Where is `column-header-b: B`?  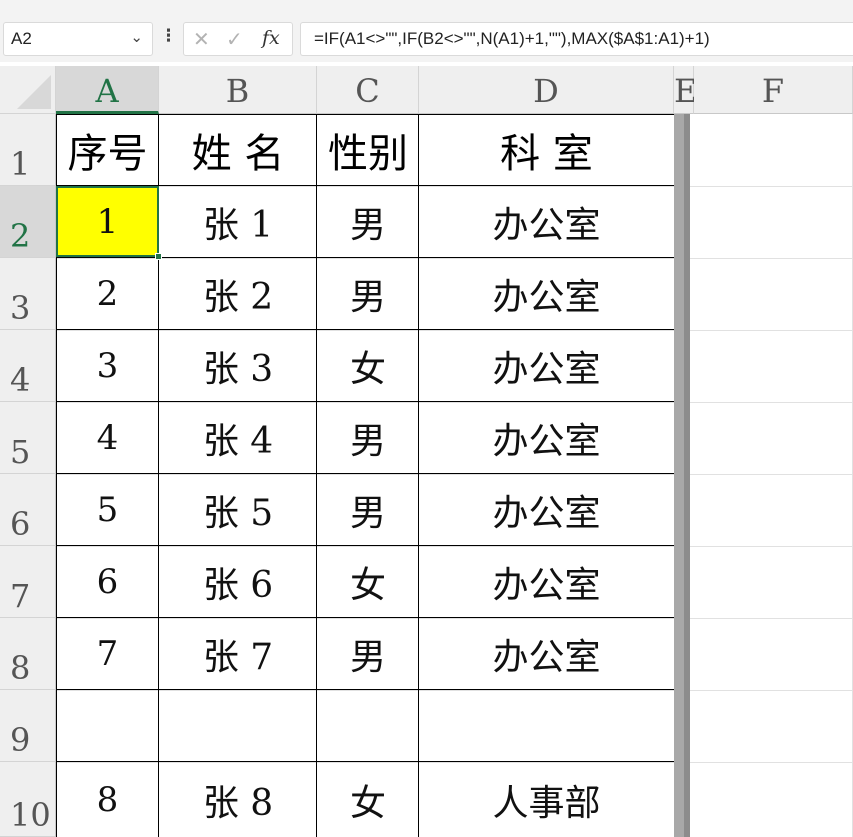
column-header-b: B is located at coordinates (238, 90).